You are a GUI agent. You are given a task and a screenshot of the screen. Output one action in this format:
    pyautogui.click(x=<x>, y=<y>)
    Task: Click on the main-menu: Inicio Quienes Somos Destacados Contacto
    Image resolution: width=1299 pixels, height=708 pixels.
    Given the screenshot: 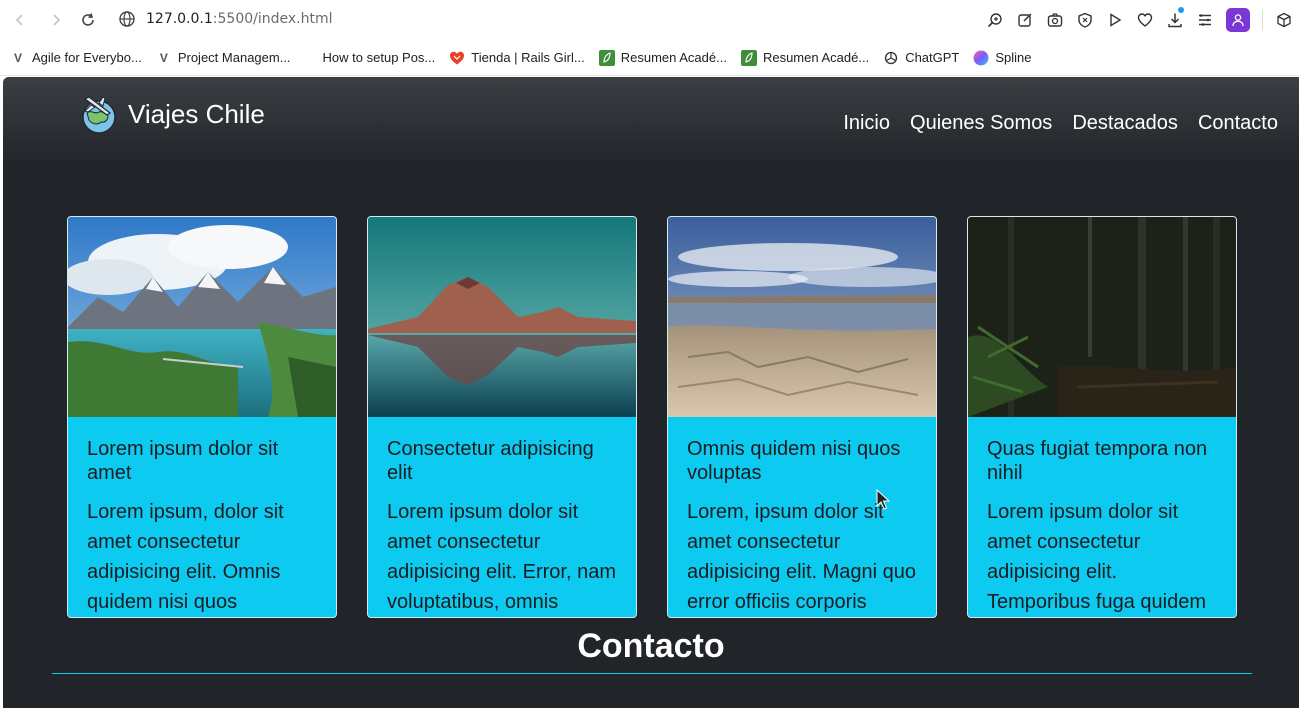 What is the action you would take?
    pyautogui.click(x=1050, y=123)
    